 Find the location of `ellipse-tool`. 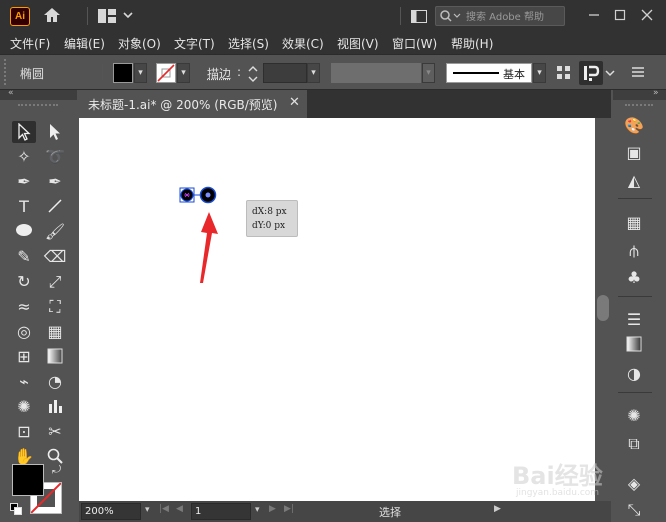

ellipse-tool is located at coordinates (24, 232).